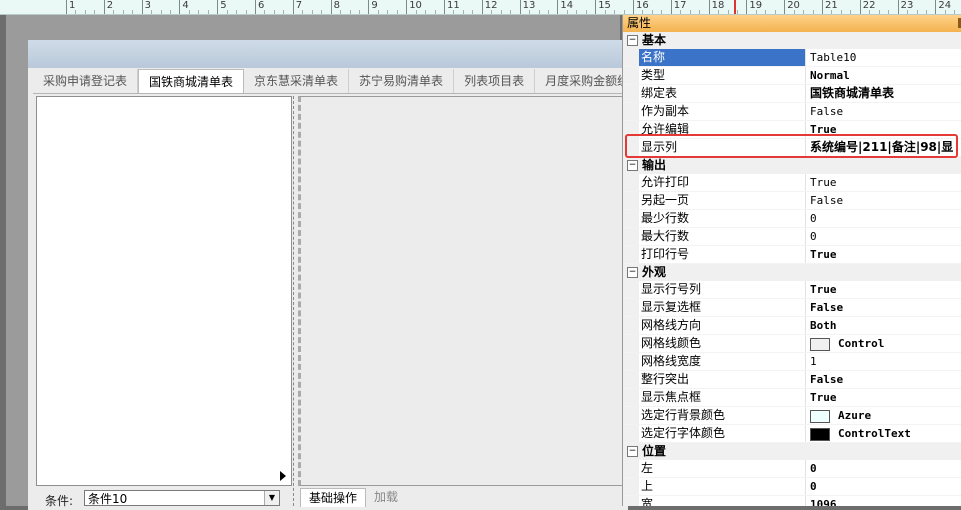 The height and width of the screenshot is (510, 961). Describe the element at coordinates (792, 237) in the screenshot. I see `property-row: 最大行数 0` at that location.